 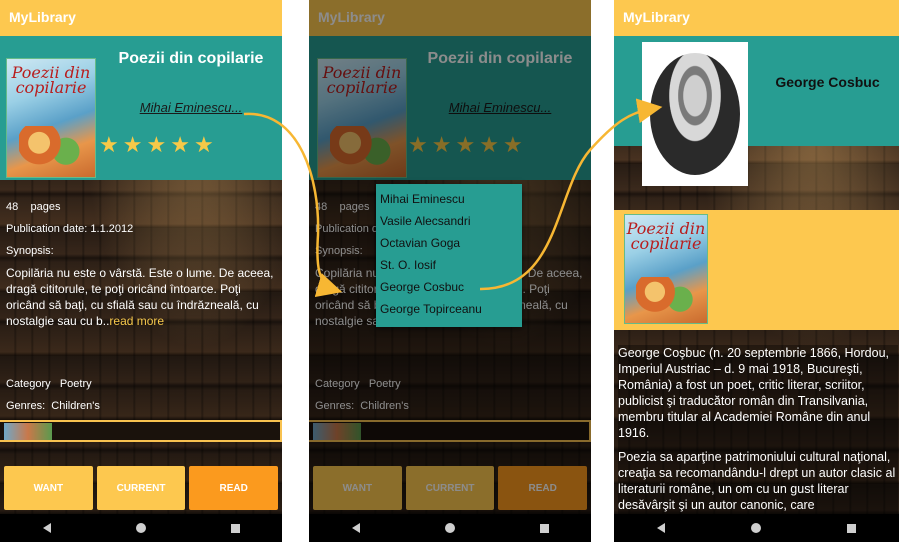 What do you see at coordinates (449, 309) in the screenshot?
I see `menu-item-author: George Topirceanu` at bounding box center [449, 309].